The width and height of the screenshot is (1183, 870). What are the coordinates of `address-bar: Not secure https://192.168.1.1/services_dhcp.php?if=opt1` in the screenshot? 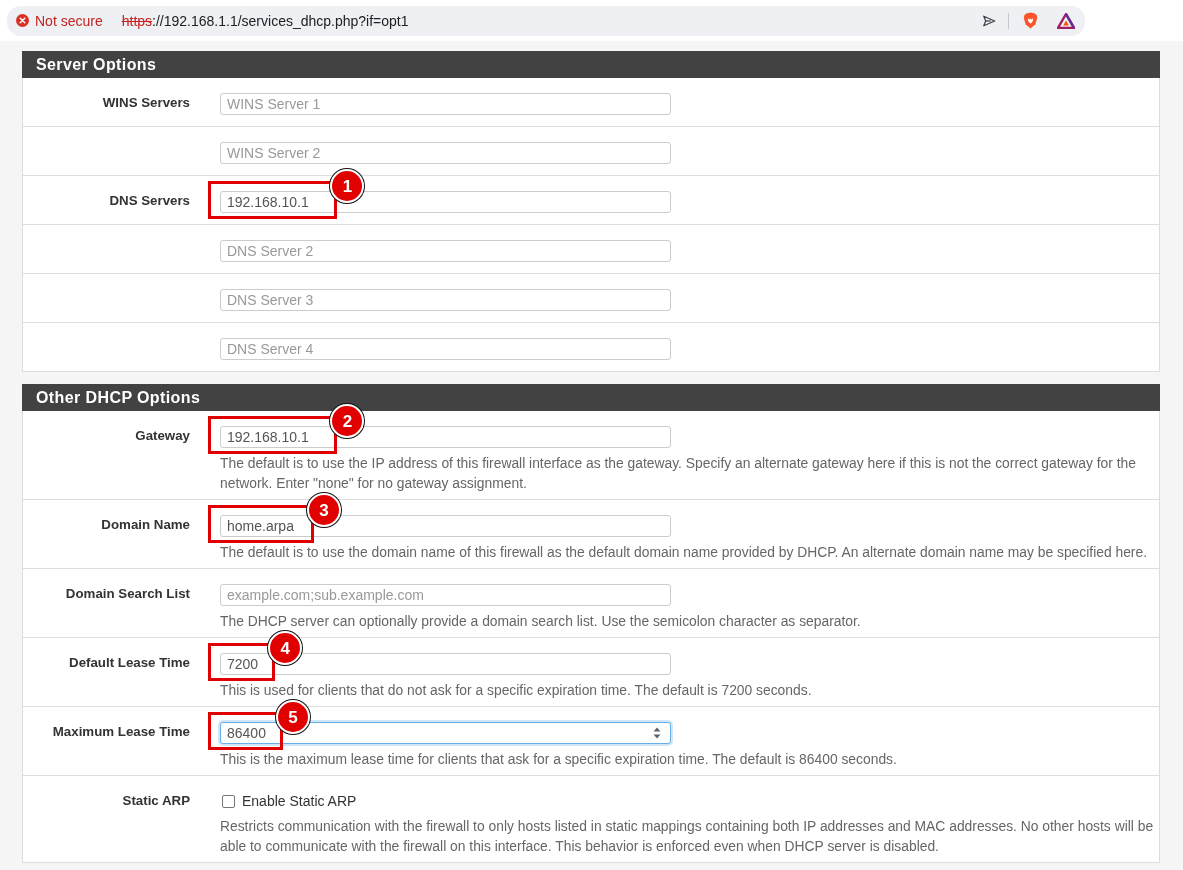 It's located at (546, 20).